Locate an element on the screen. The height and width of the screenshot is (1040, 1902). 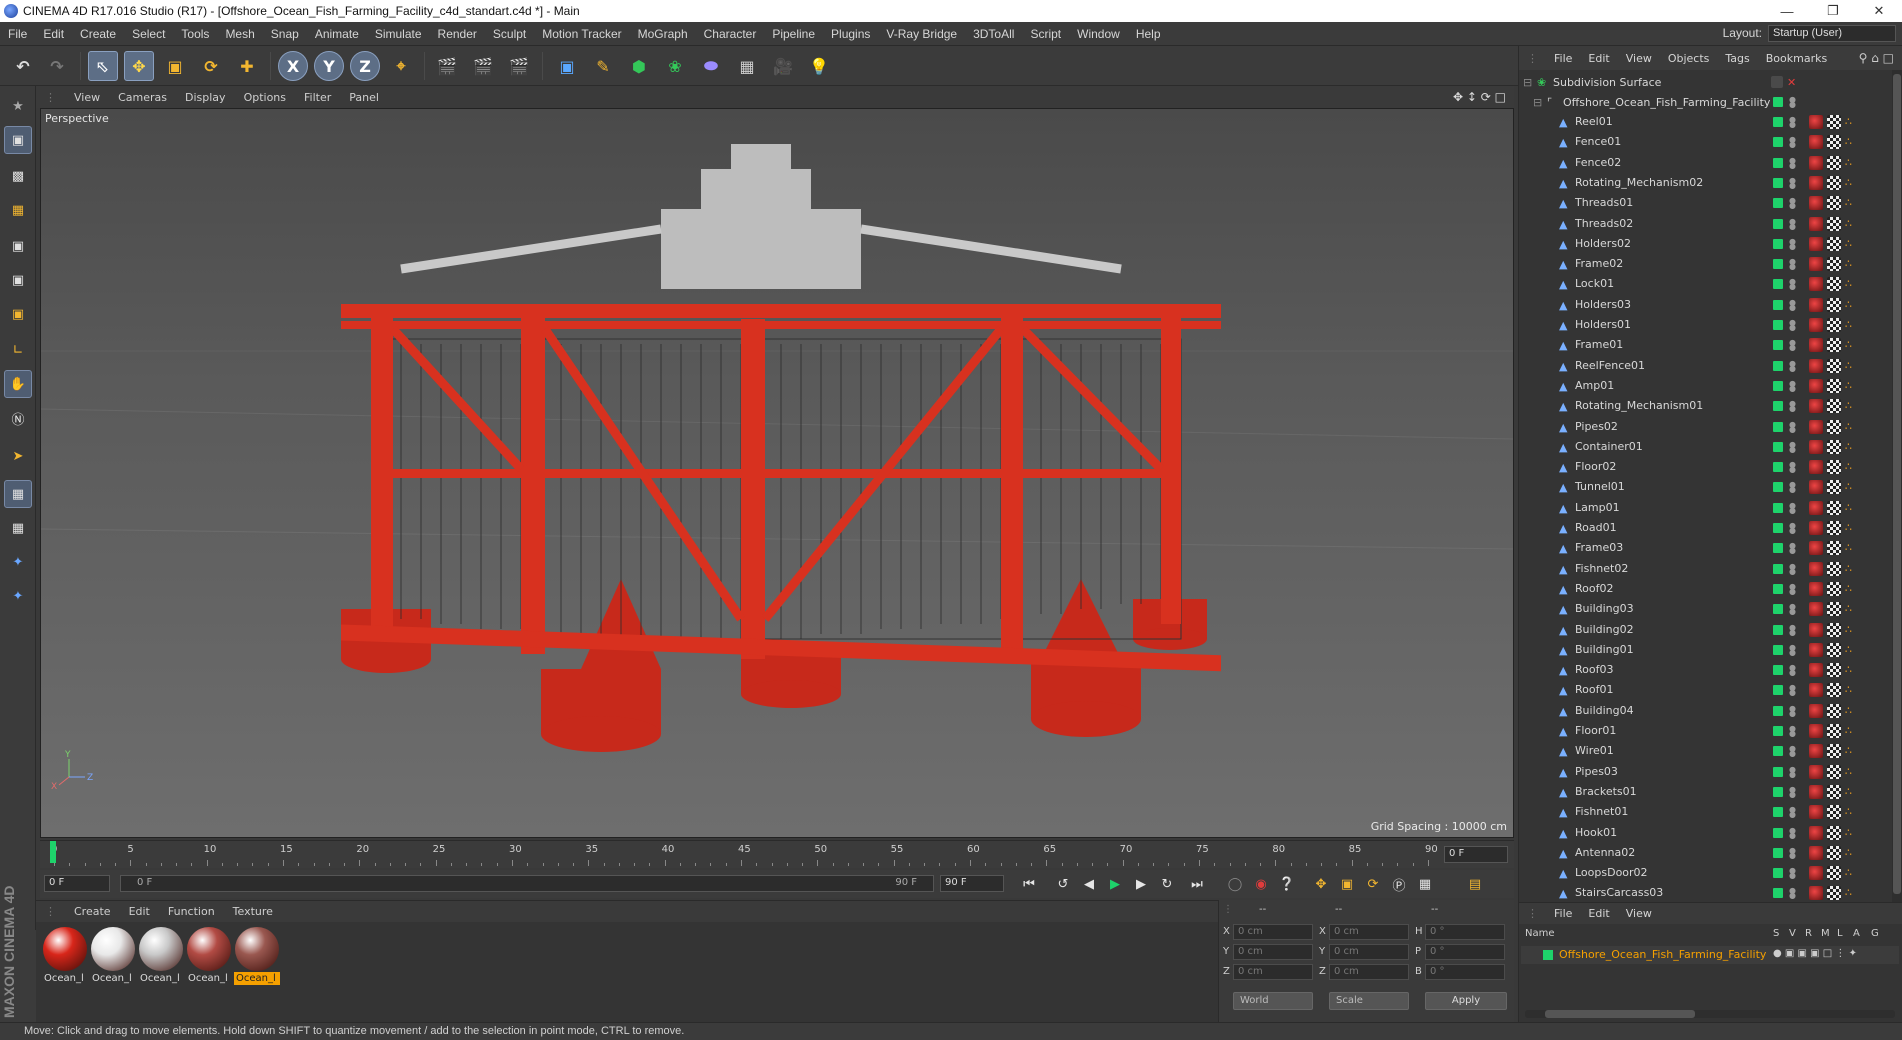
rotation-b-field: 0 ° is located at coordinates (1465, 972).